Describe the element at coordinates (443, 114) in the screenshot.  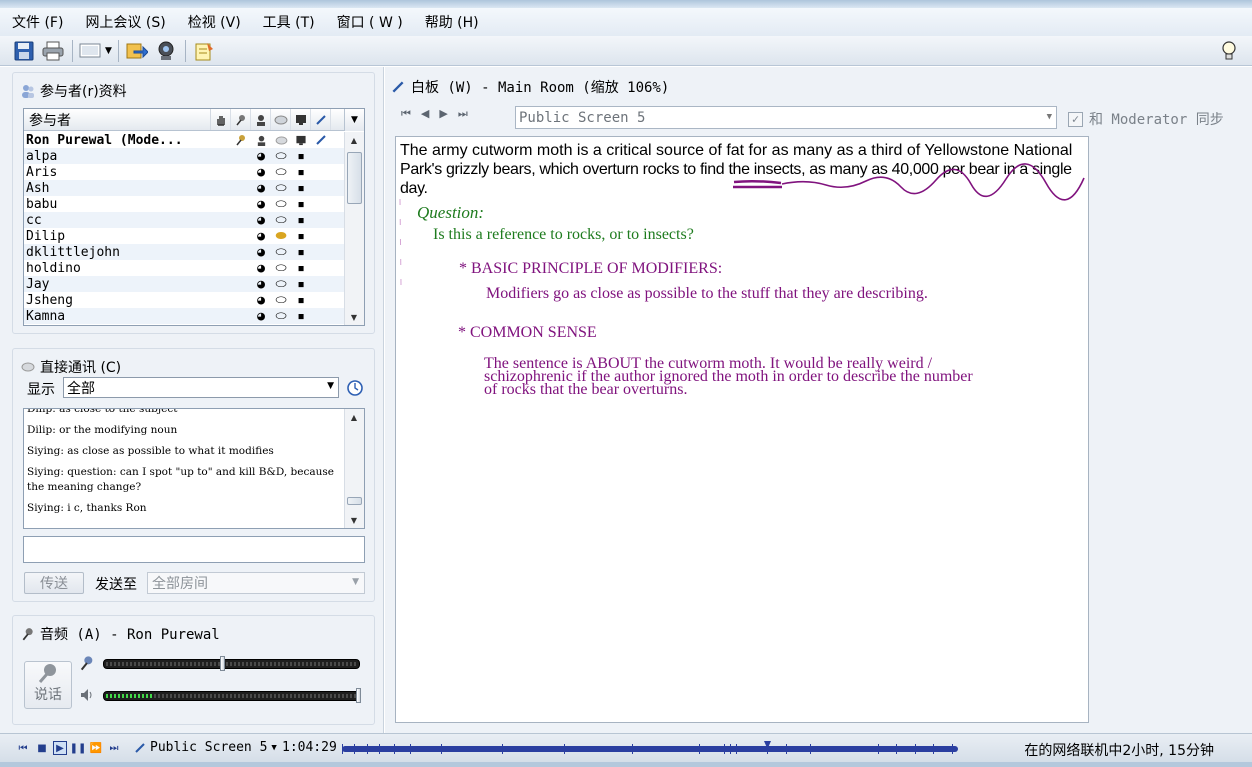
I see `next-screen-icon: ▶` at that location.